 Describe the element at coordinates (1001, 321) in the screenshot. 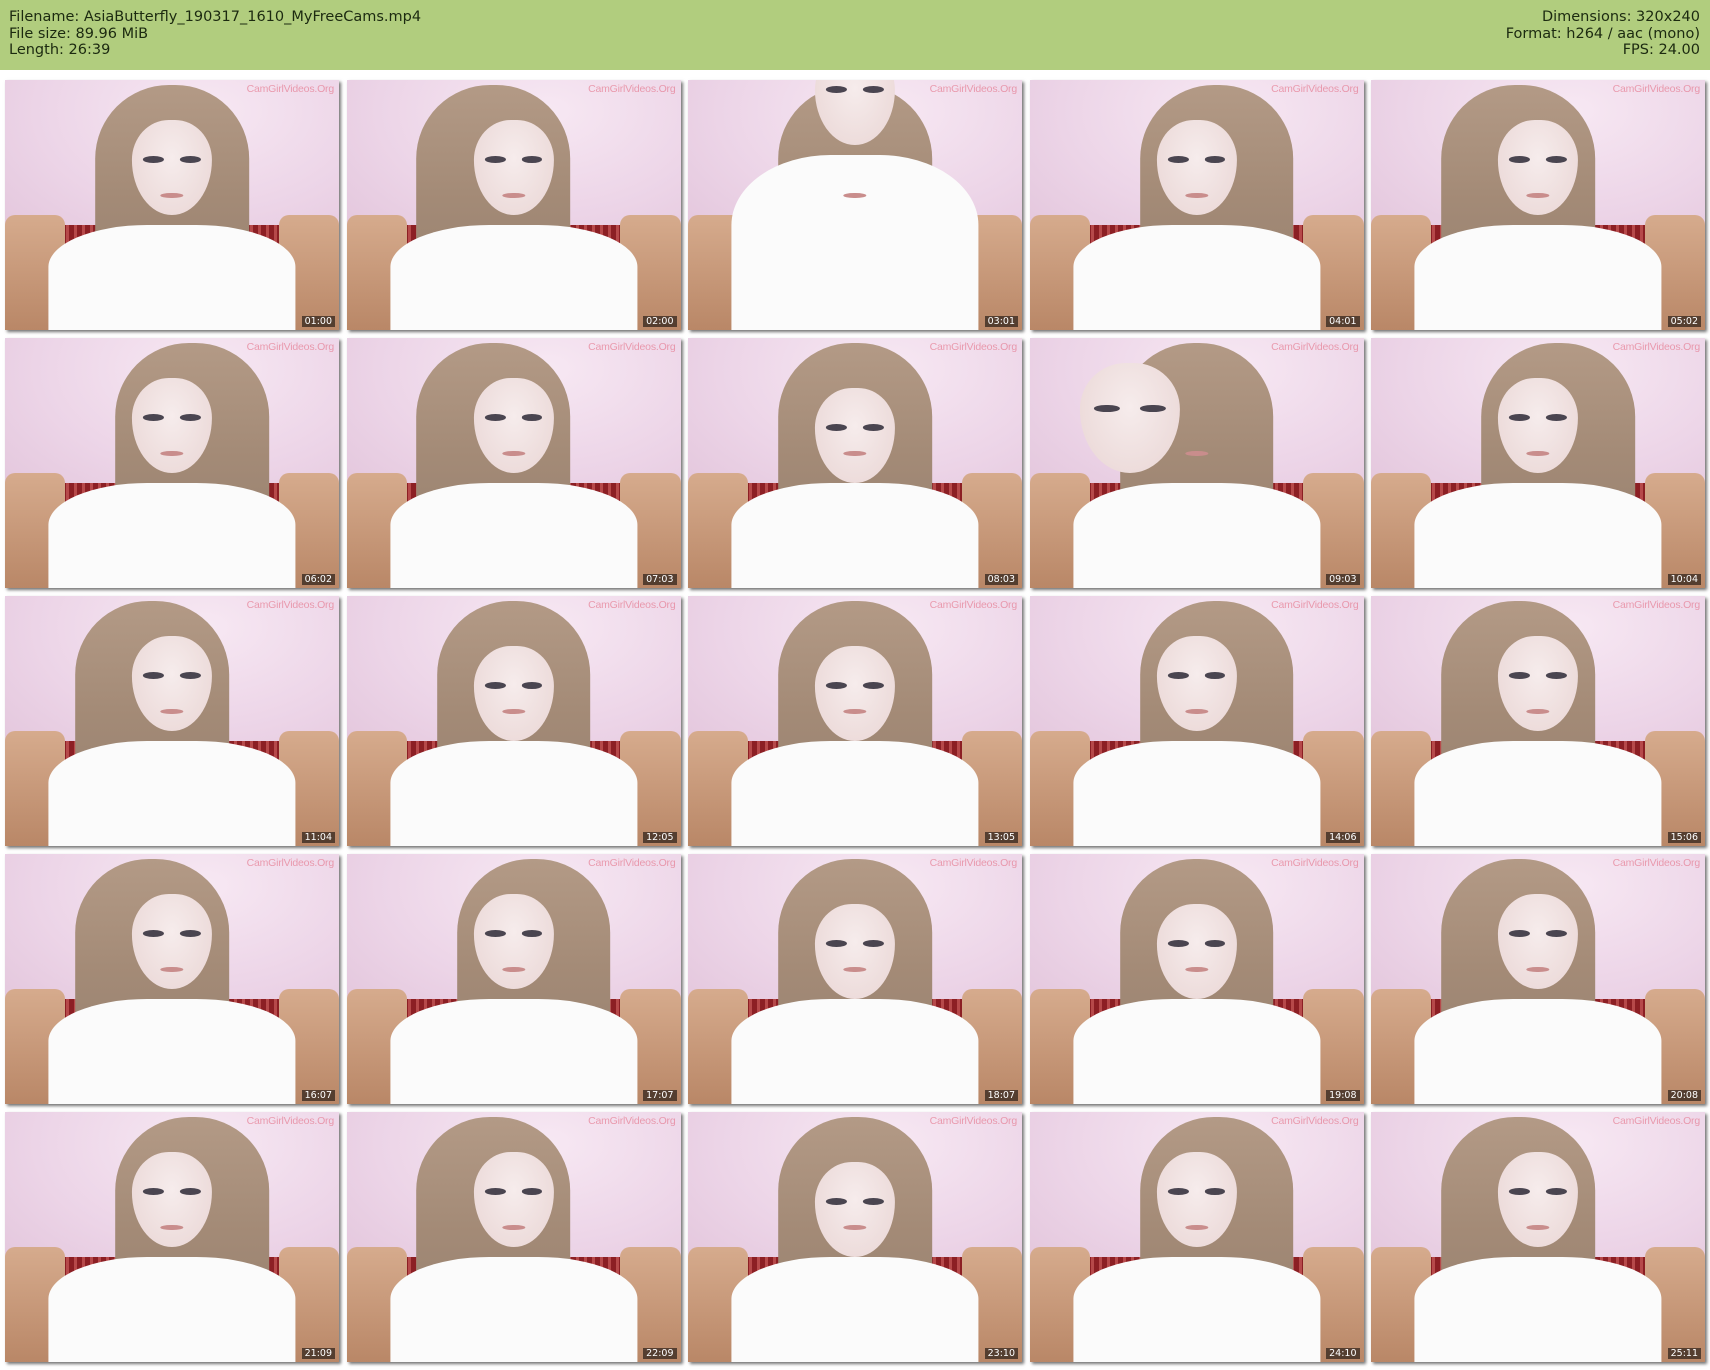

I see `timestamp-label: 03:01` at that location.